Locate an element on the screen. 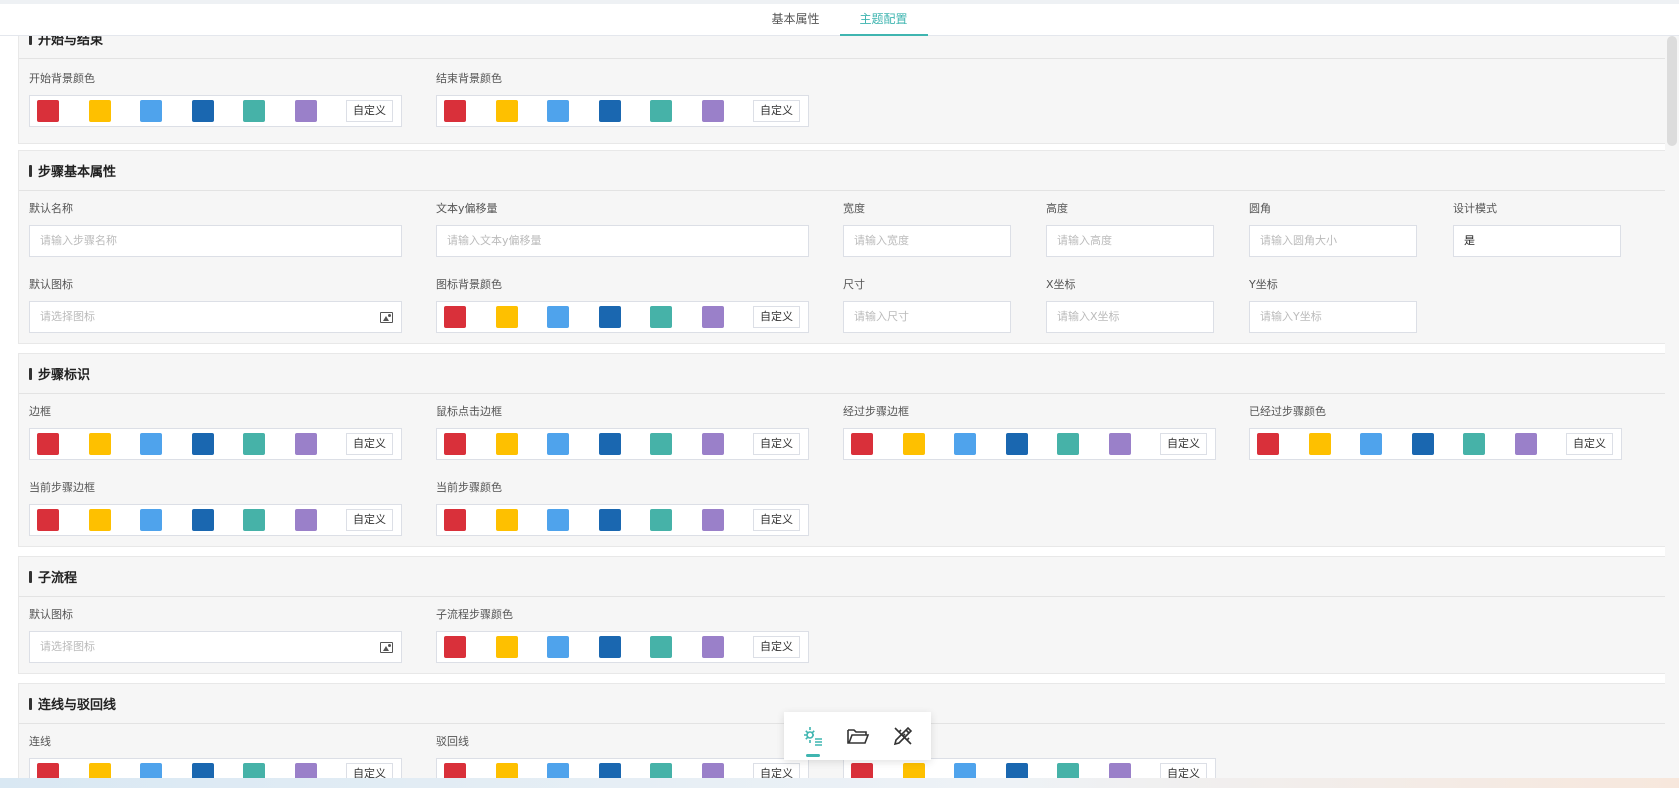  theme-settings-button is located at coordinates (813, 739).